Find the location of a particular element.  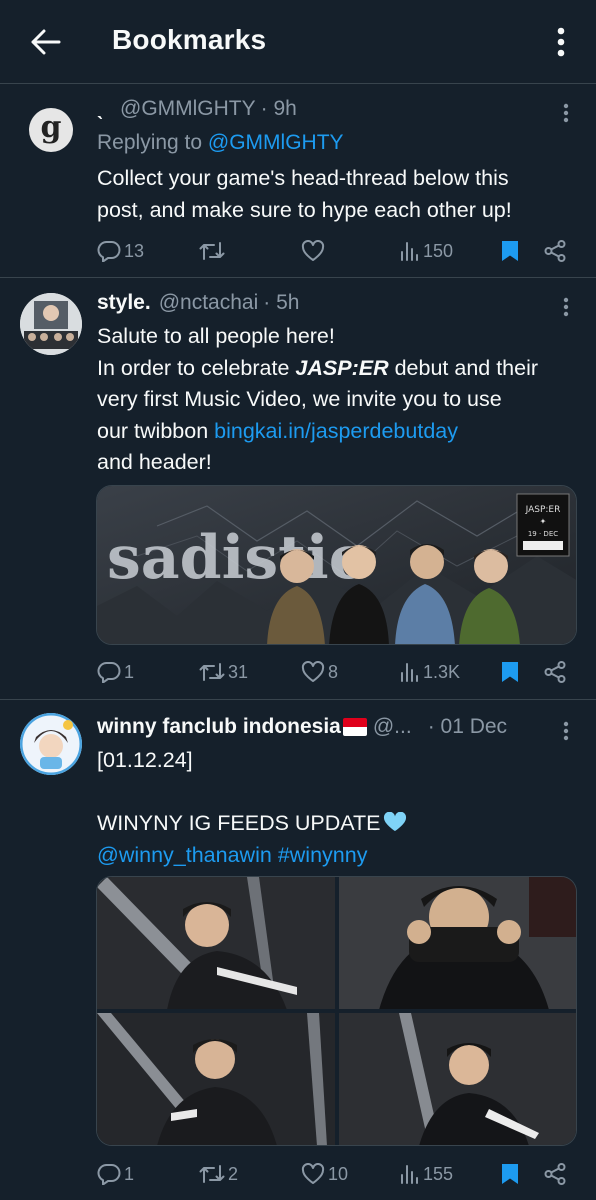

heart-icon is located at coordinates (313, 250).